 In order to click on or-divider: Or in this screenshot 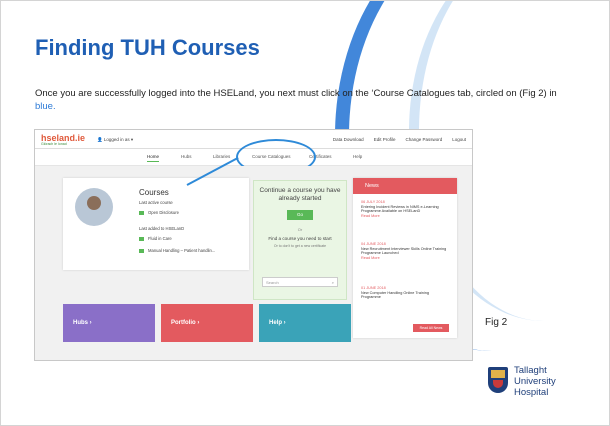, I will do `click(300, 229)`.